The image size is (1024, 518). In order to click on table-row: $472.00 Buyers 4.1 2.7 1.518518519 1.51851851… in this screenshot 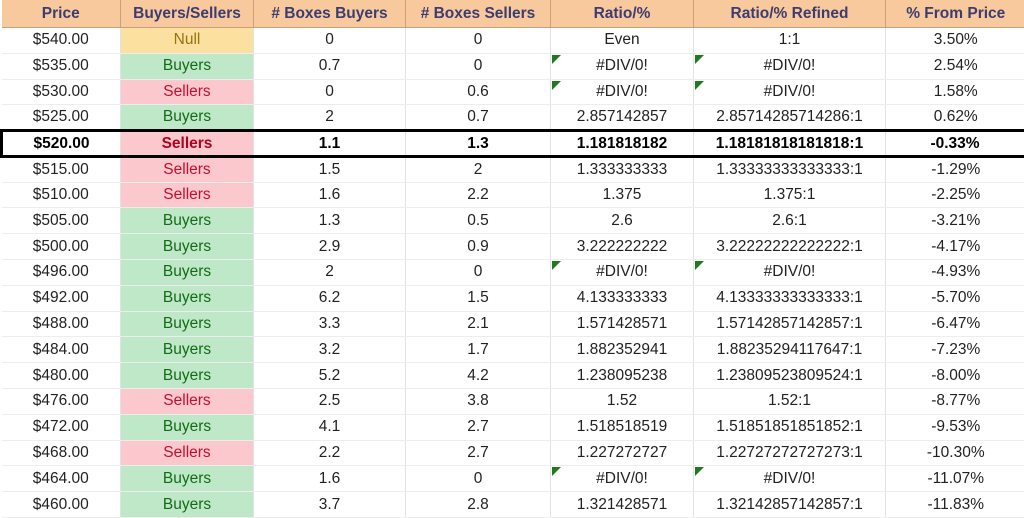, I will do `click(512, 427)`.